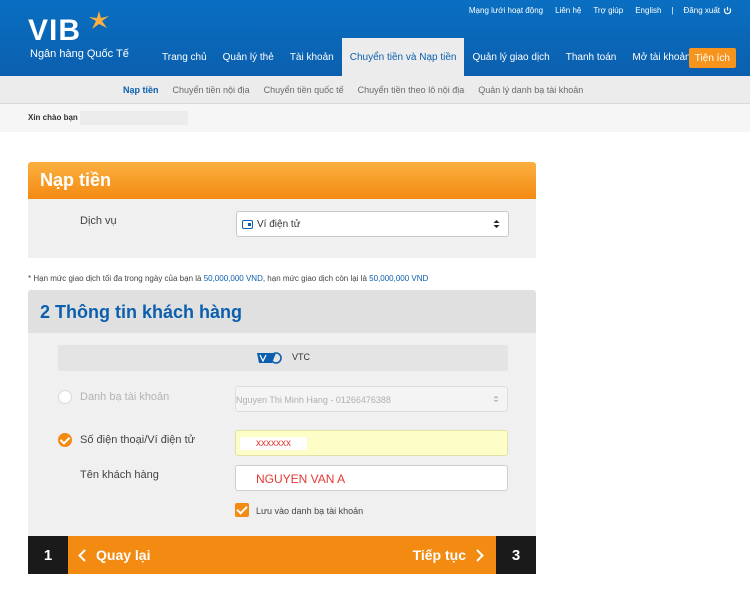 This screenshot has height=596, width=750. I want to click on step-bar: 1 Quay lại Tiếp tục 3, so click(282, 555).